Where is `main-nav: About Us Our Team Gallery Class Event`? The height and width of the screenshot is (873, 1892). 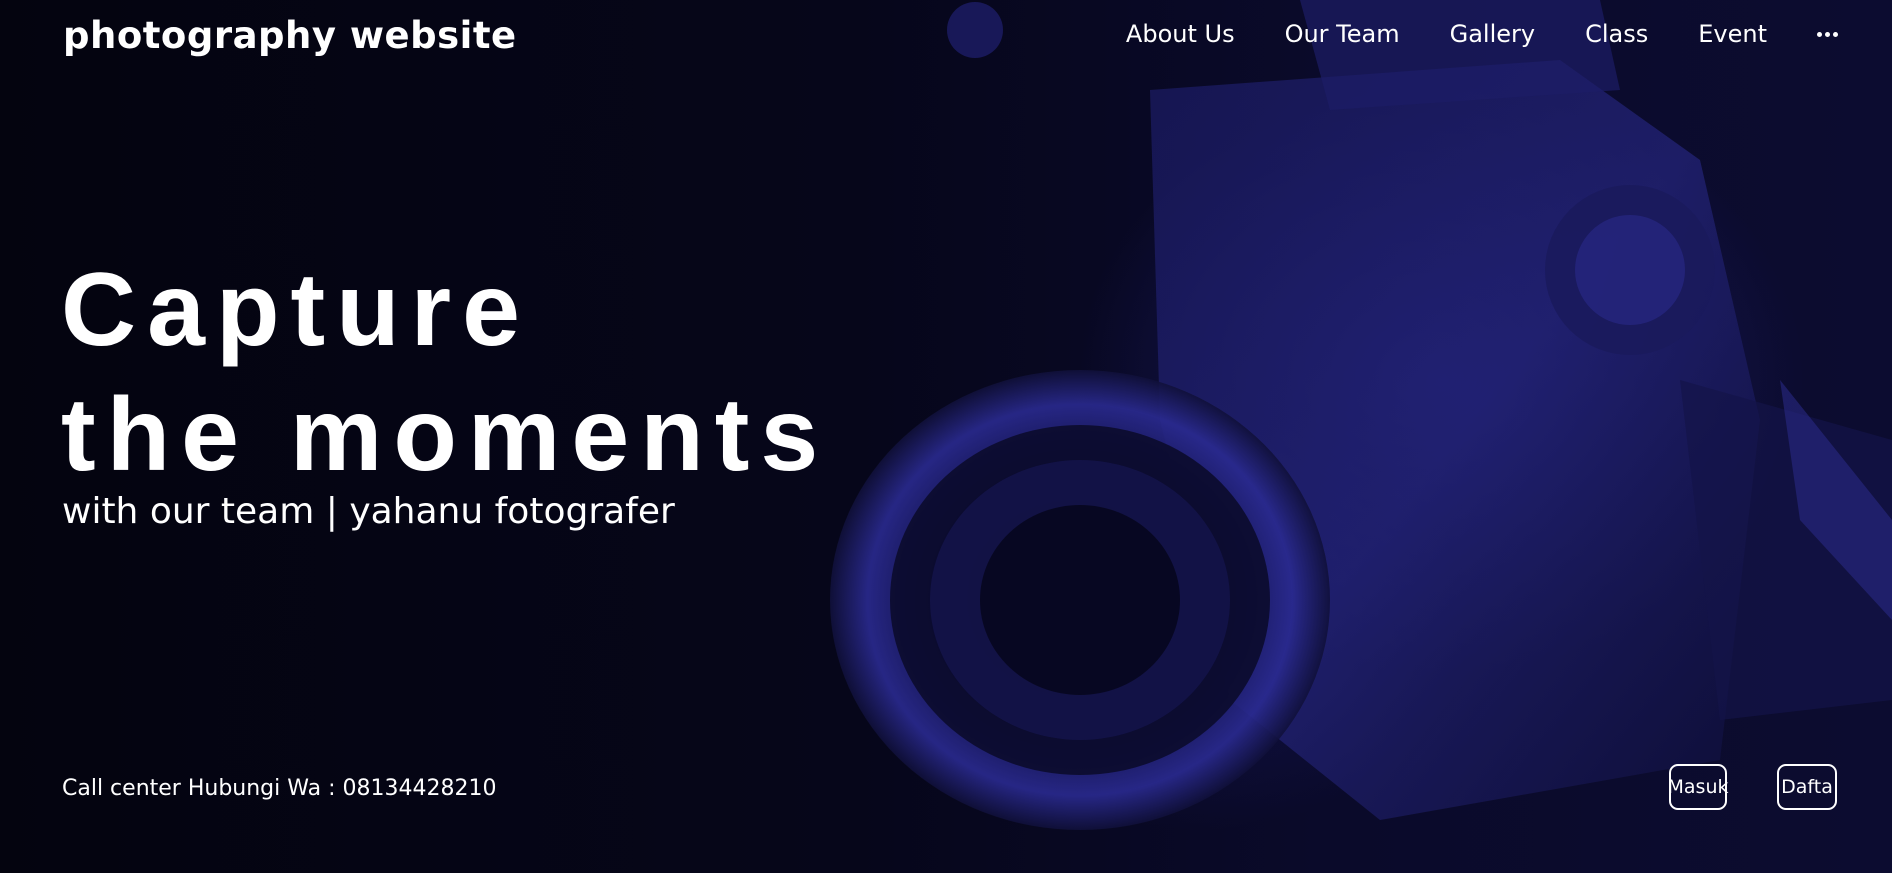 main-nav: About Us Our Team Gallery Class Event is located at coordinates (1457, 34).